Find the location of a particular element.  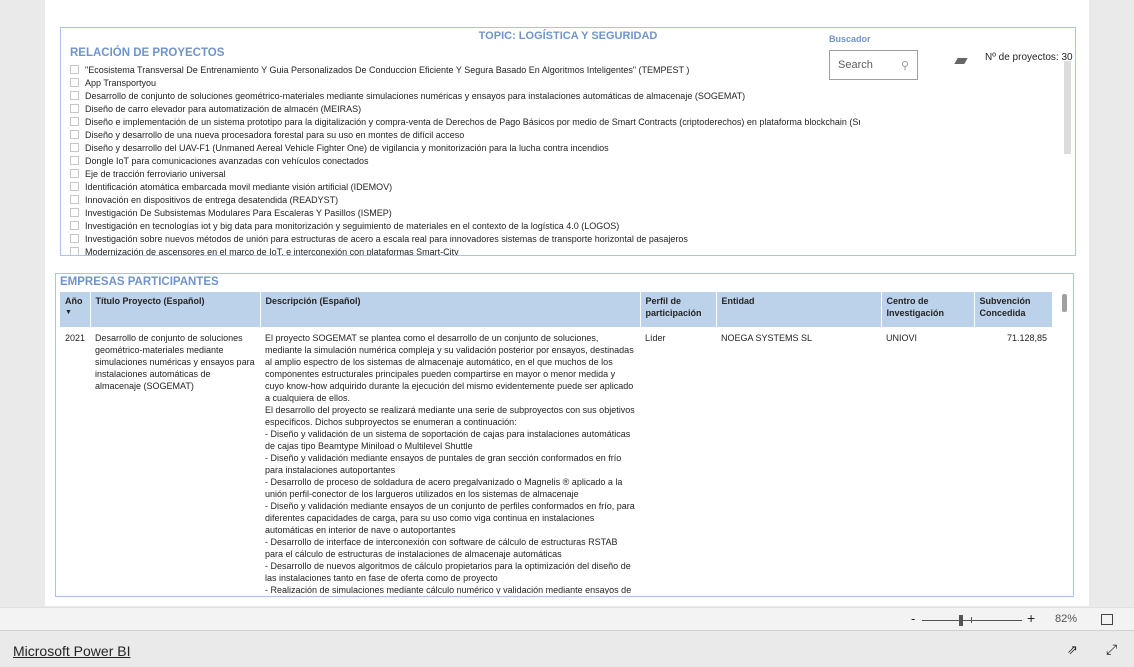

project-item: App Transportyou is located at coordinates (465, 82).